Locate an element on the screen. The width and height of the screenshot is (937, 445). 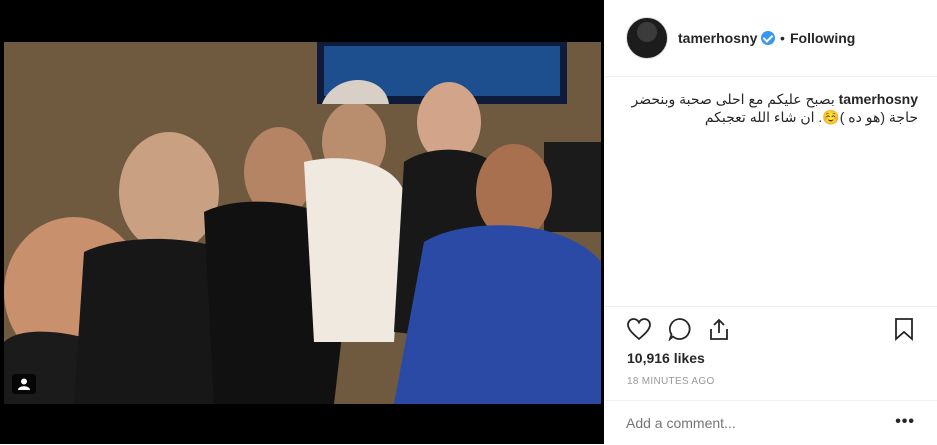
comment-bubble-icon is located at coordinates (680, 329).